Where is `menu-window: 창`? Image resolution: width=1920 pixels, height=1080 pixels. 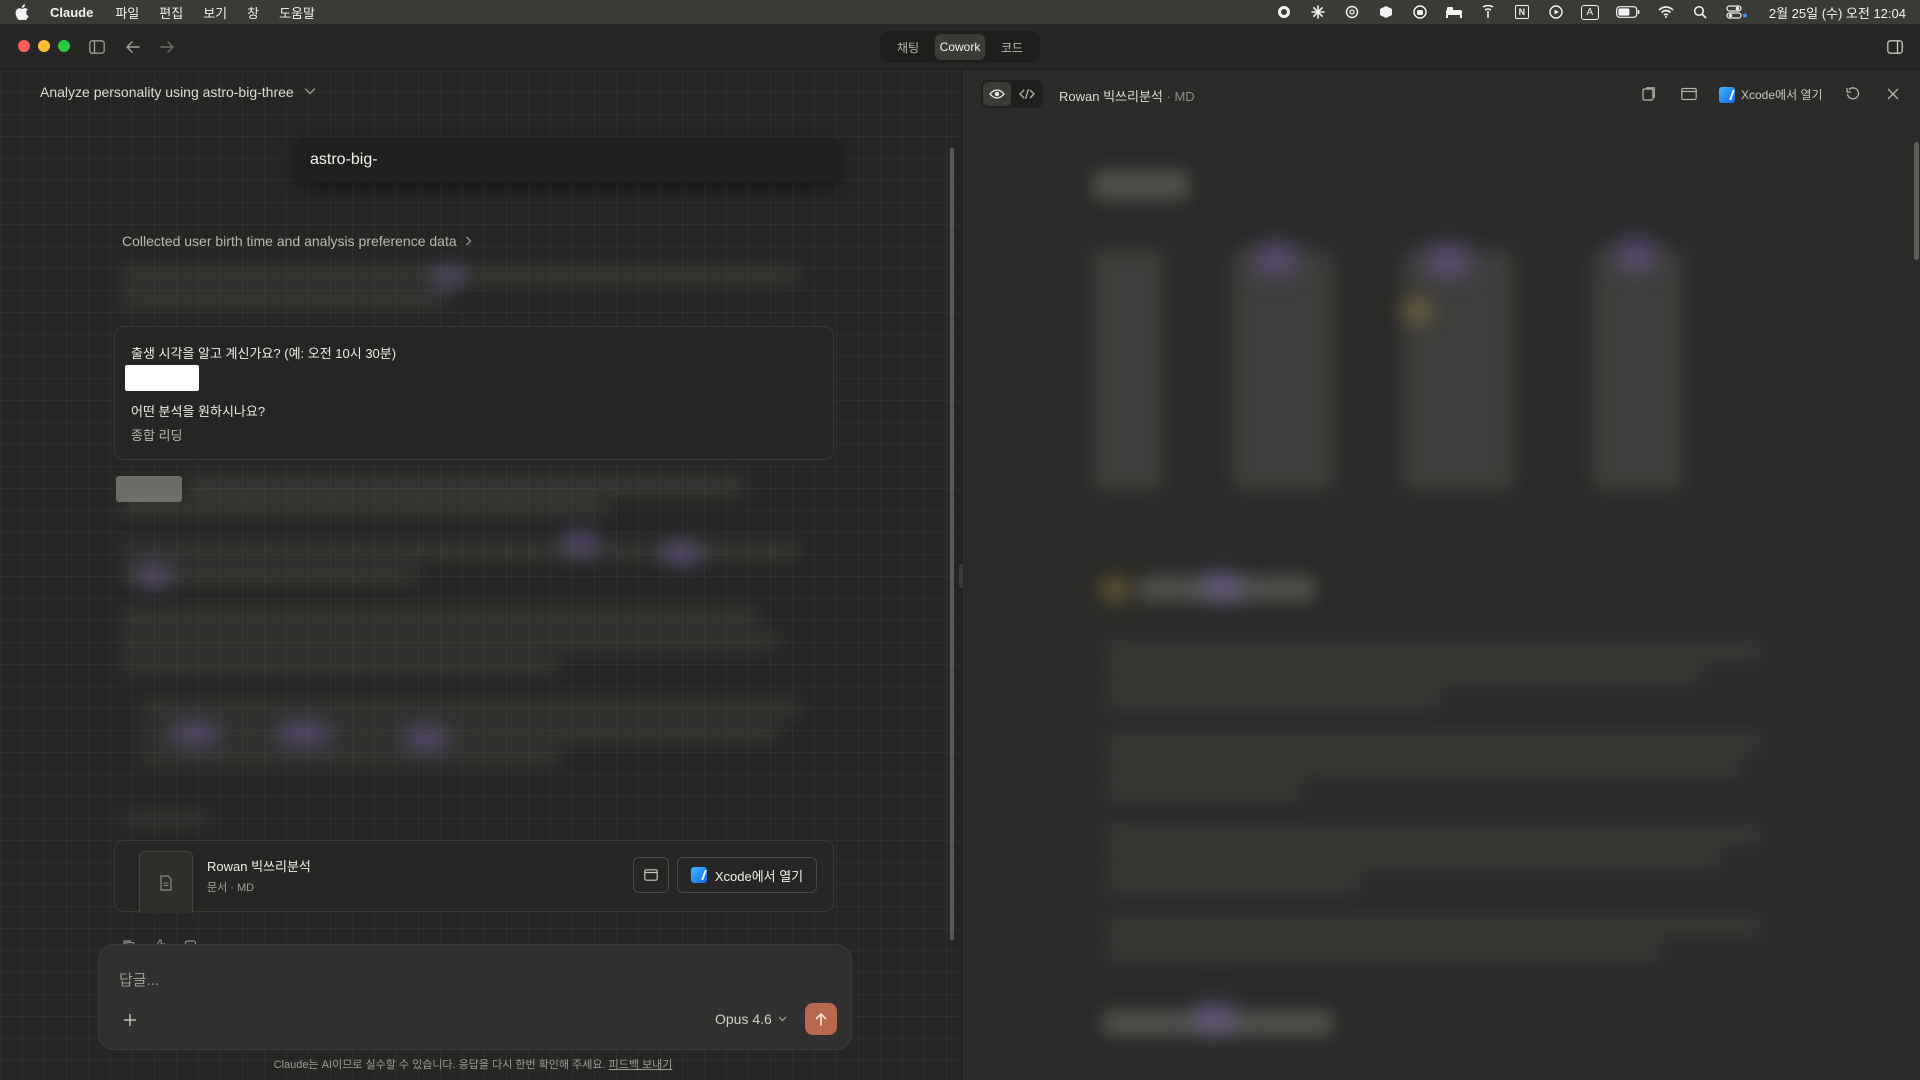 menu-window: 창 is located at coordinates (253, 12).